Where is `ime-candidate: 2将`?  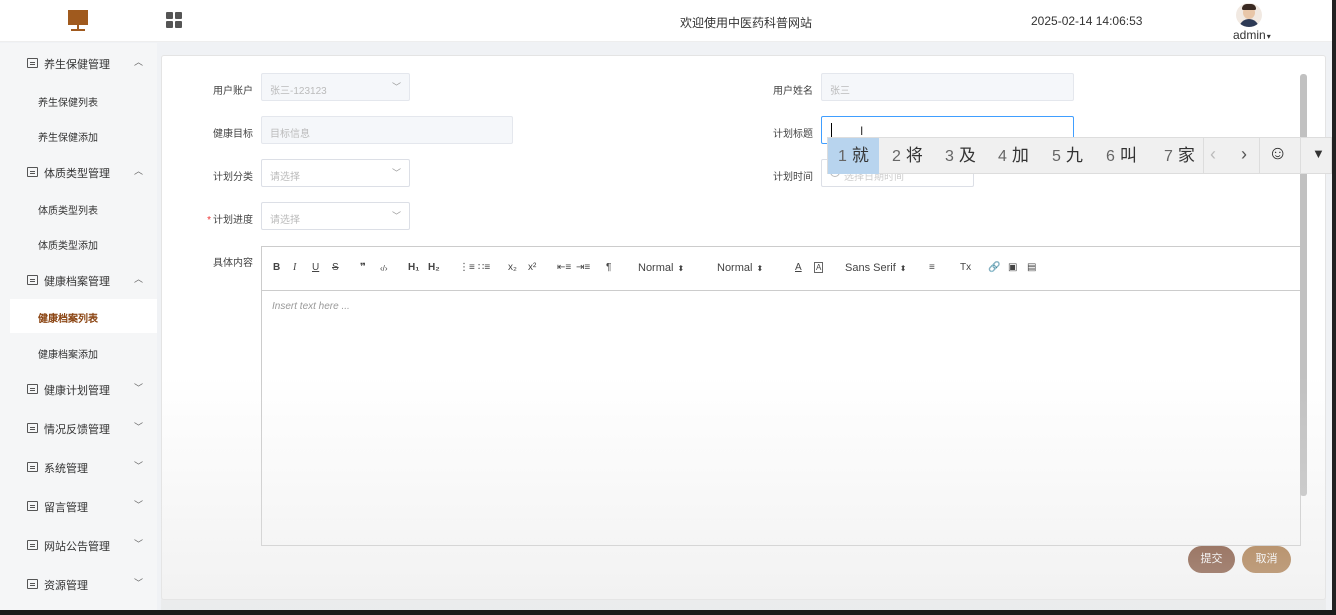
ime-candidate: 2将 is located at coordinates (907, 156).